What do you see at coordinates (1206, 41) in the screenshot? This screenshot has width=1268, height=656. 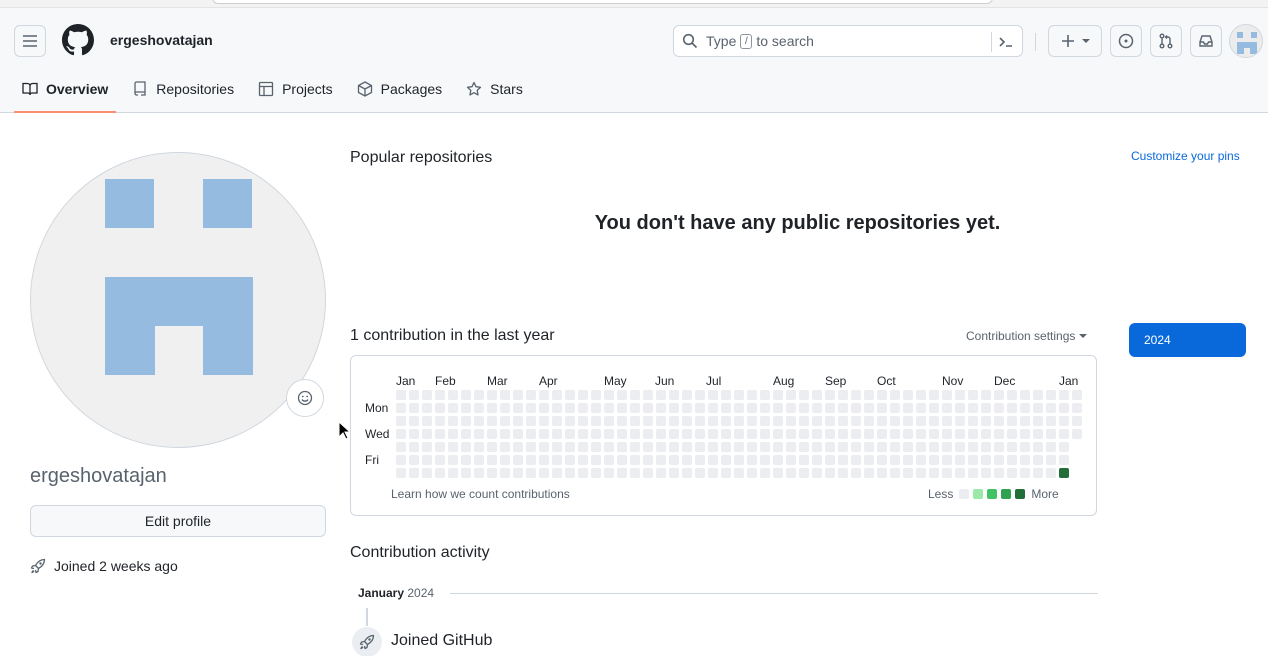 I see `inbox-button` at bounding box center [1206, 41].